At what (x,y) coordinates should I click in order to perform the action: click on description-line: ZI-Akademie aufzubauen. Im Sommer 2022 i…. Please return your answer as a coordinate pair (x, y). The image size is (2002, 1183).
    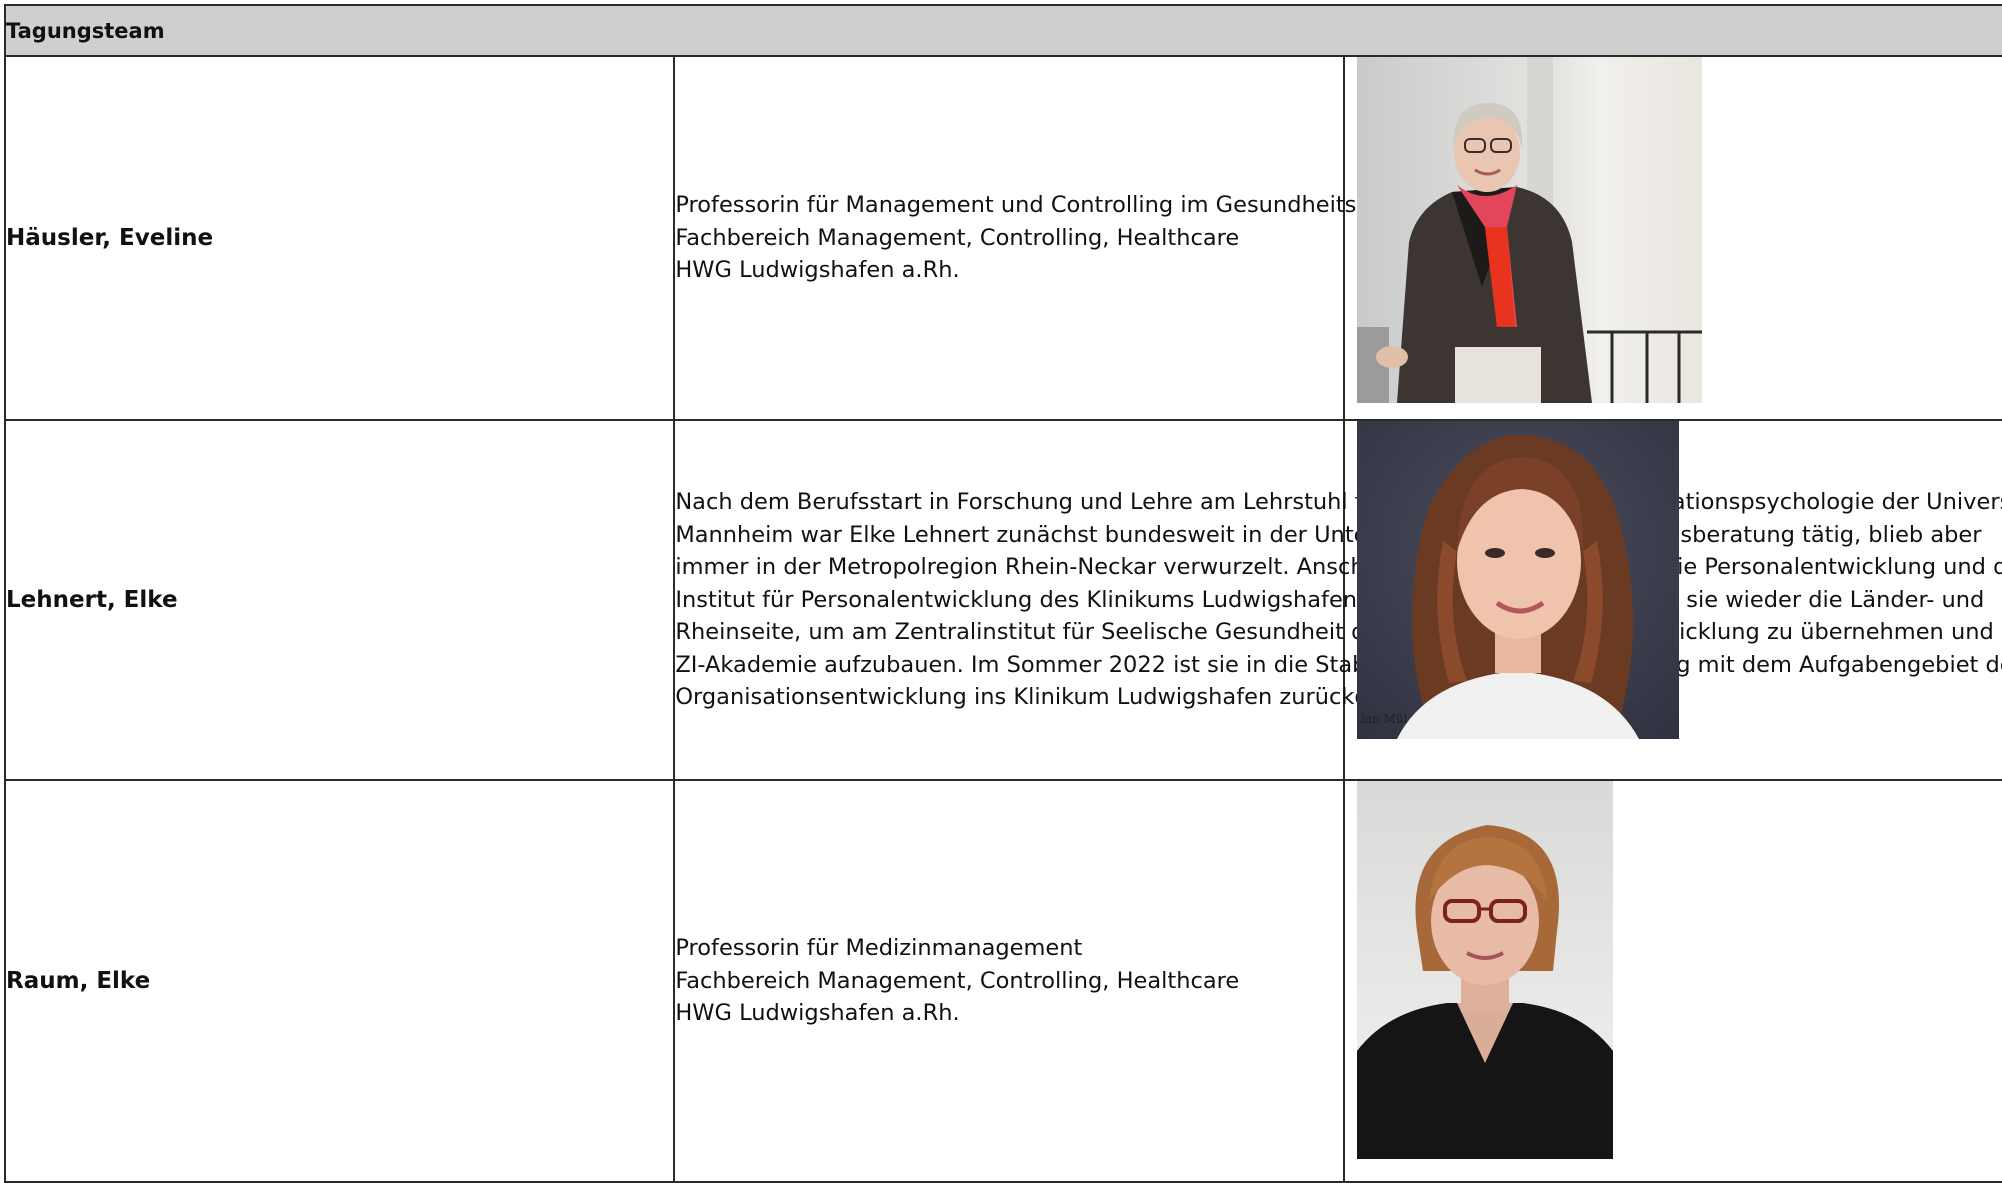
    Looking at the image, I should click on (1338, 664).